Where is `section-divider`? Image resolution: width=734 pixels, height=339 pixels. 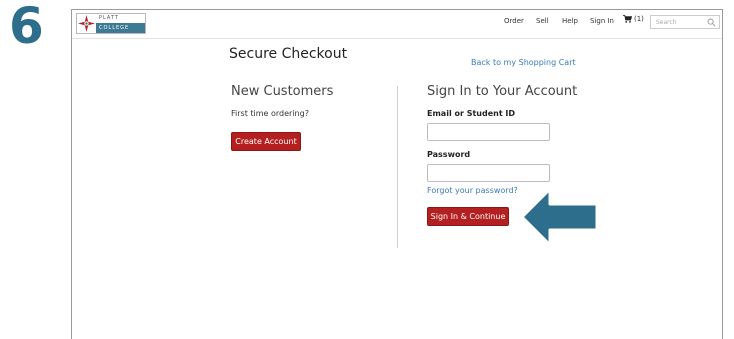 section-divider is located at coordinates (397, 167).